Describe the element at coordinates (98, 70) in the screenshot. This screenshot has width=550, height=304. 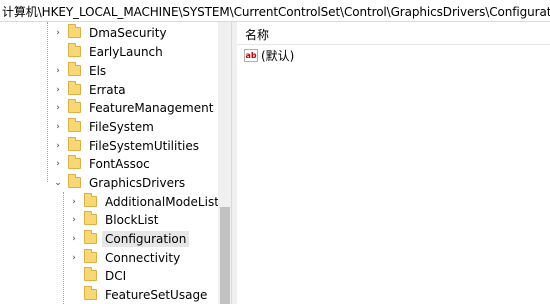
I see `tree-item-label: Els` at that location.